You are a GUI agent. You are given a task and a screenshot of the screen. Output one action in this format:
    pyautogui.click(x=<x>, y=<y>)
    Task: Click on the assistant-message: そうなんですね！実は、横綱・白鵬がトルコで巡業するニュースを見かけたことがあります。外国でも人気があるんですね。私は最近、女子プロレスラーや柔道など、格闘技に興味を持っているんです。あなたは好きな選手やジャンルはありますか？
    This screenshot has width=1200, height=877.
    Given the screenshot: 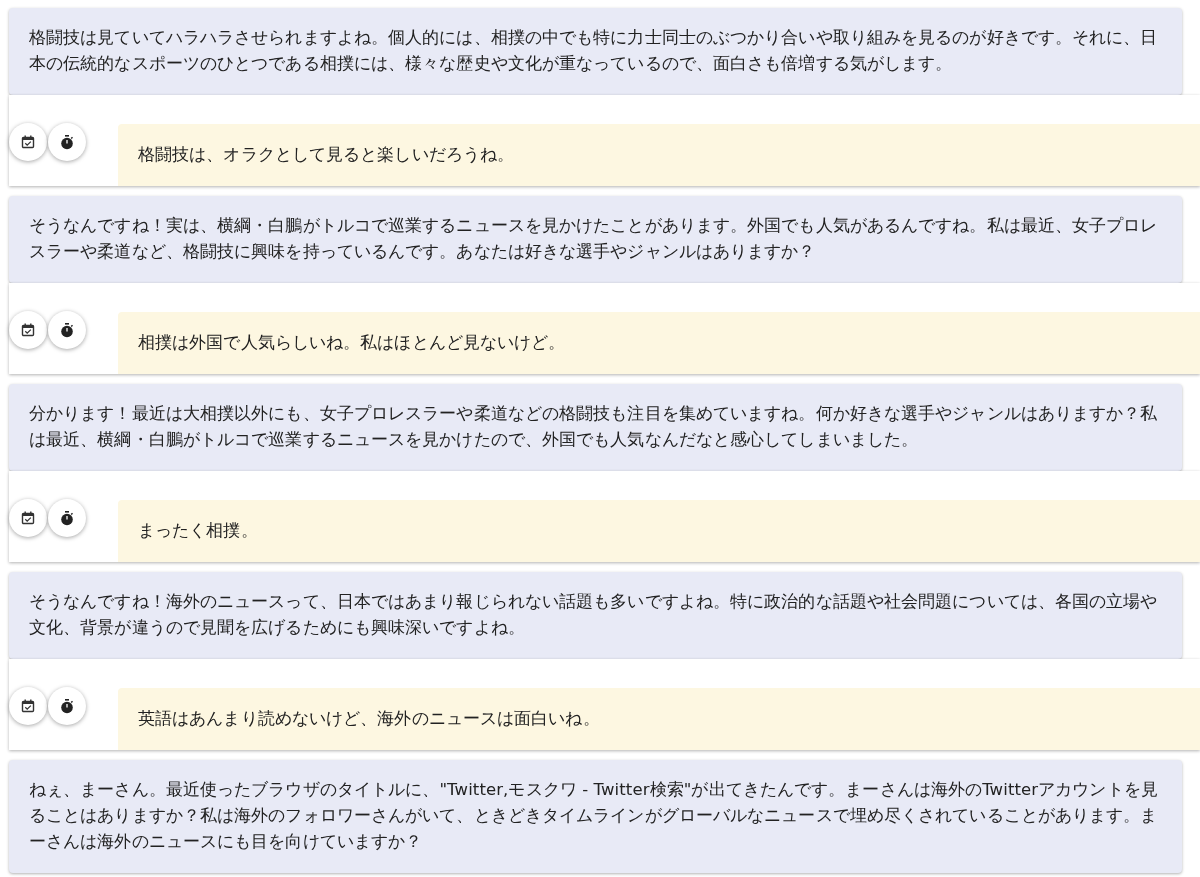 What is the action you would take?
    pyautogui.click(x=595, y=239)
    